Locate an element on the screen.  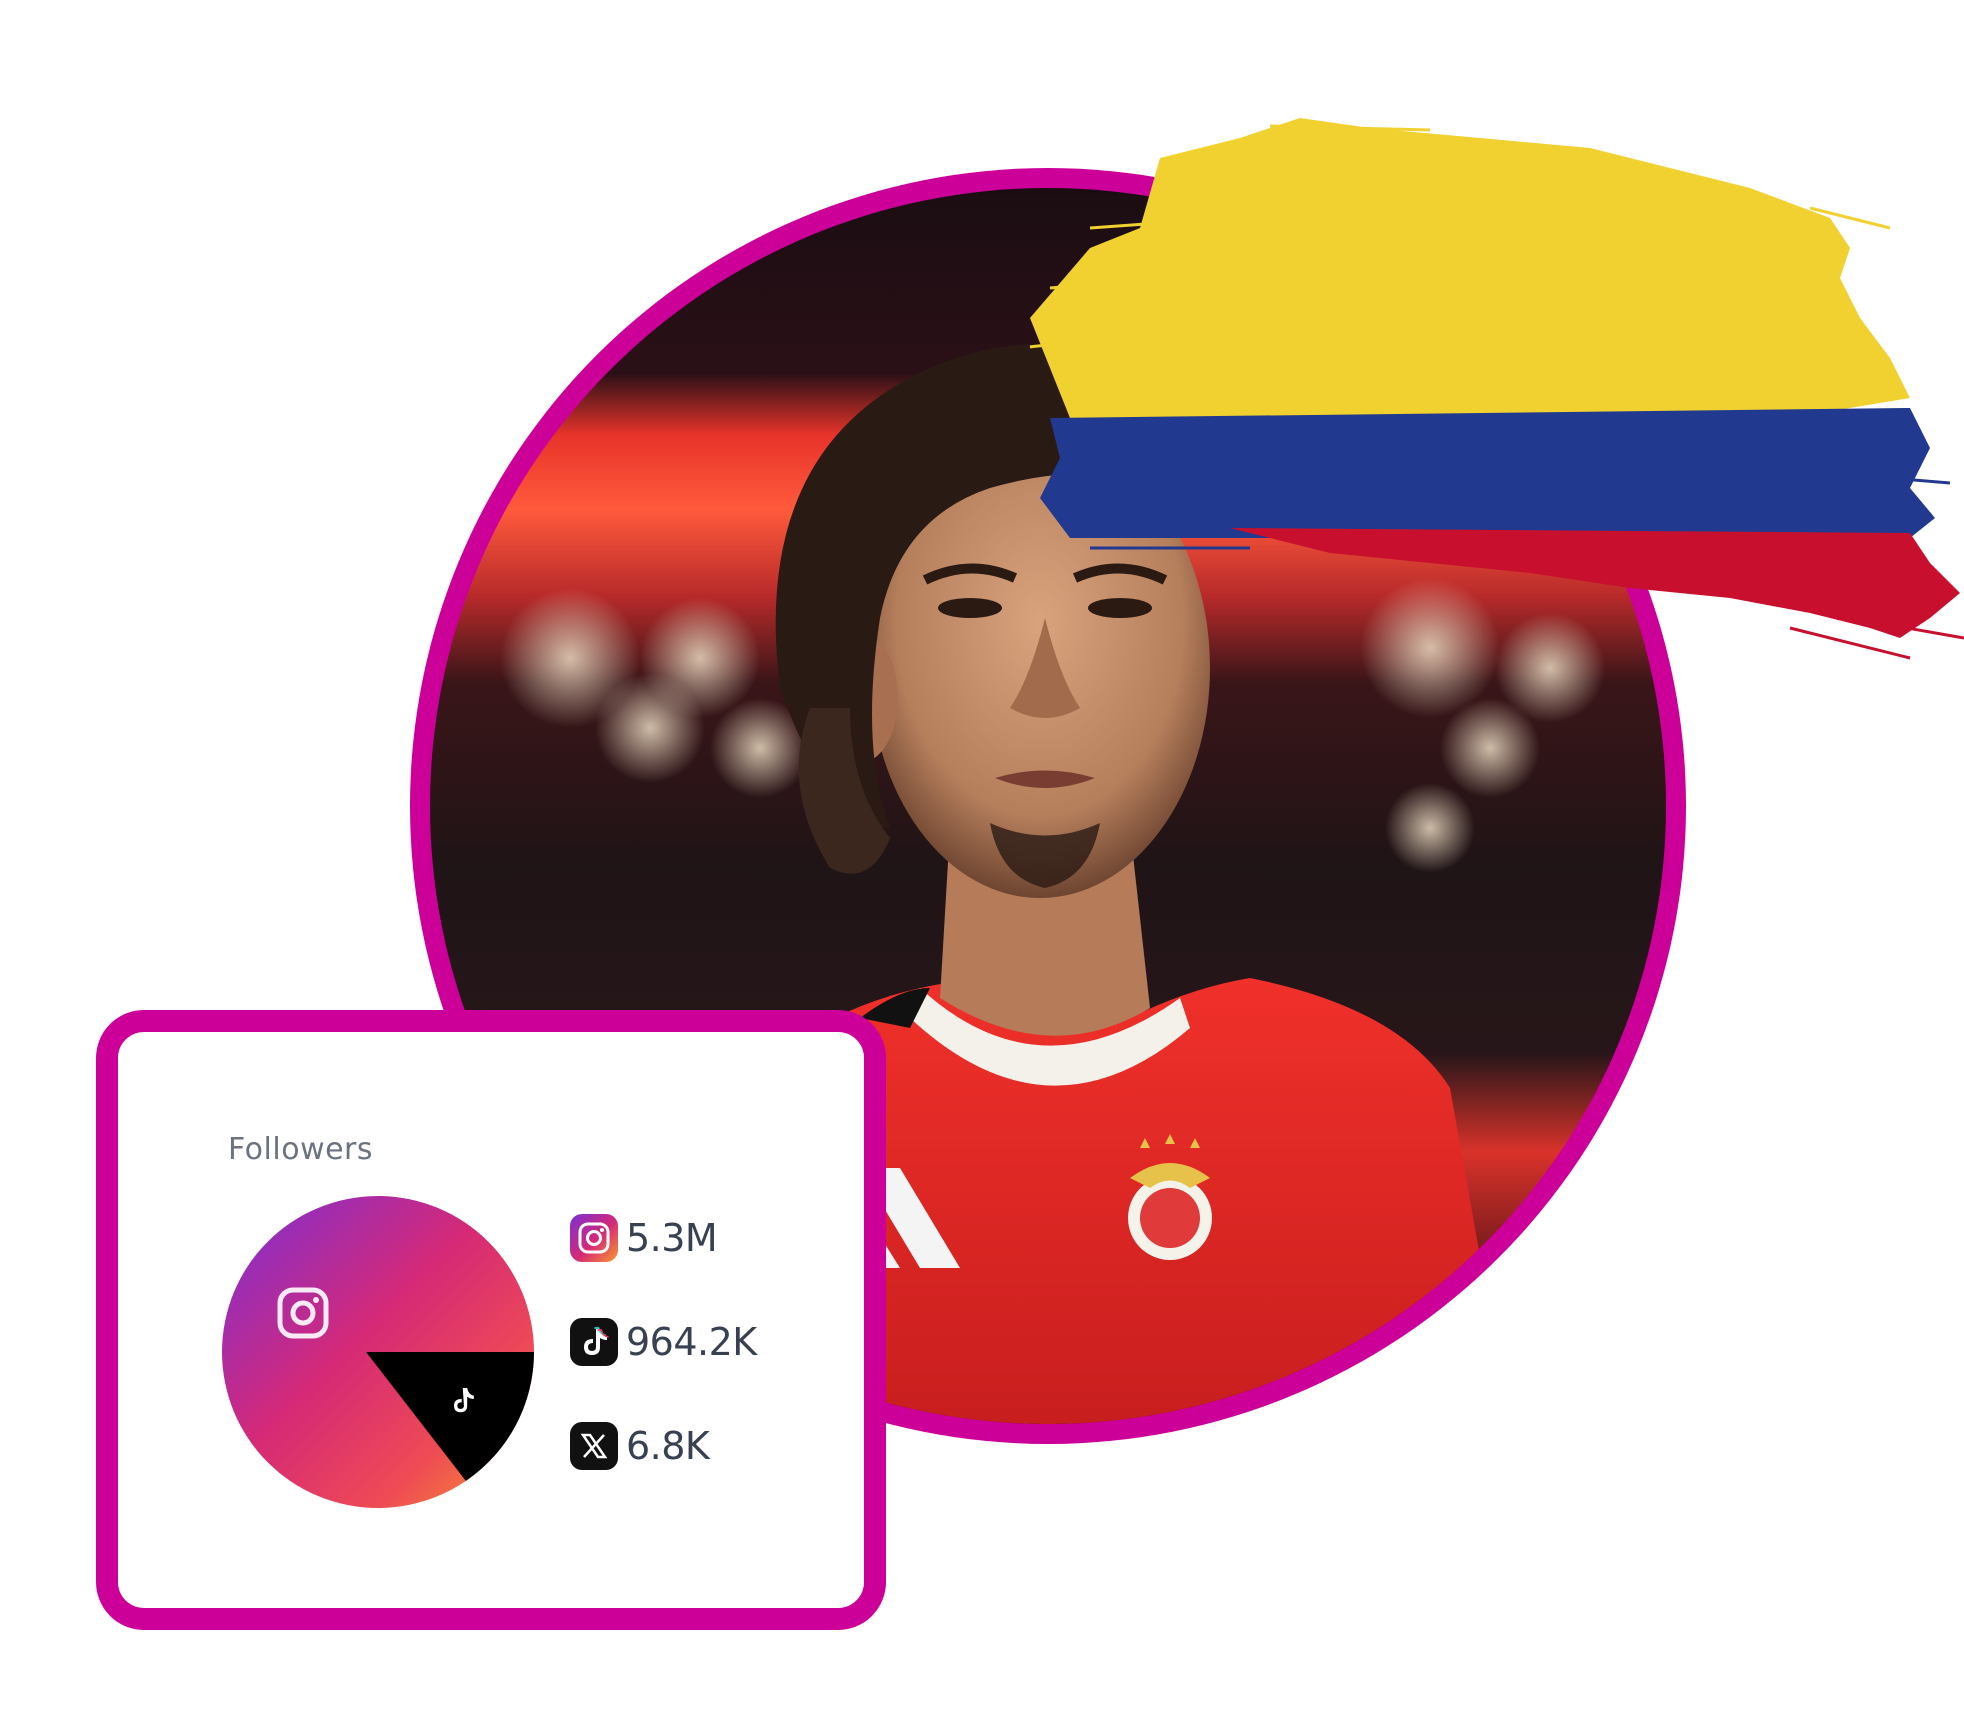
card-title: Followers is located at coordinates (301, 1149).